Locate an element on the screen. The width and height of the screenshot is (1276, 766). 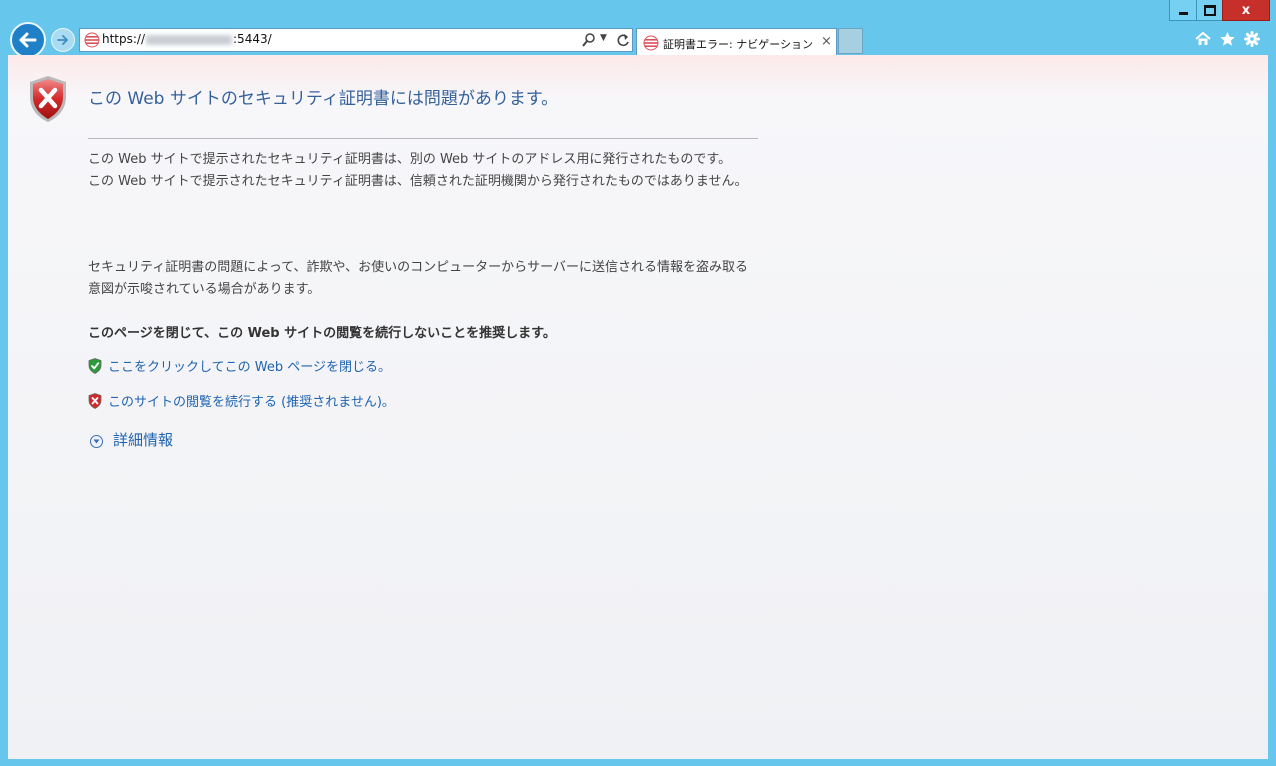
address-url: https:// :5443/ is located at coordinates (187, 39).